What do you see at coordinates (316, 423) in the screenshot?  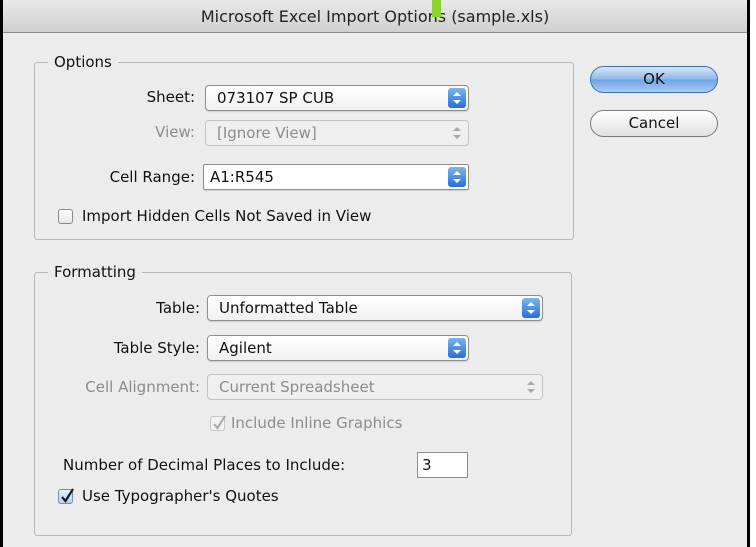 I see `include-inline-graphics-label: Include Inline Graphics` at bounding box center [316, 423].